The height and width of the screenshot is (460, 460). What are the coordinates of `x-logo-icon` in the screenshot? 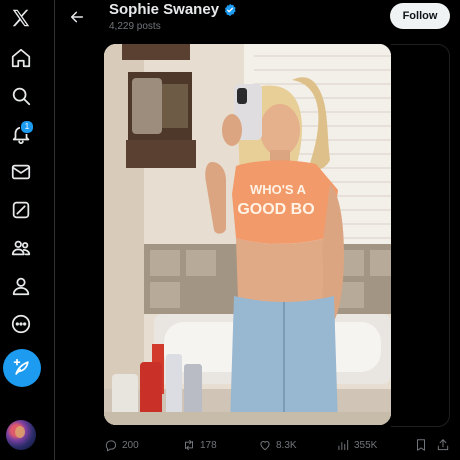 It's located at (21, 18).